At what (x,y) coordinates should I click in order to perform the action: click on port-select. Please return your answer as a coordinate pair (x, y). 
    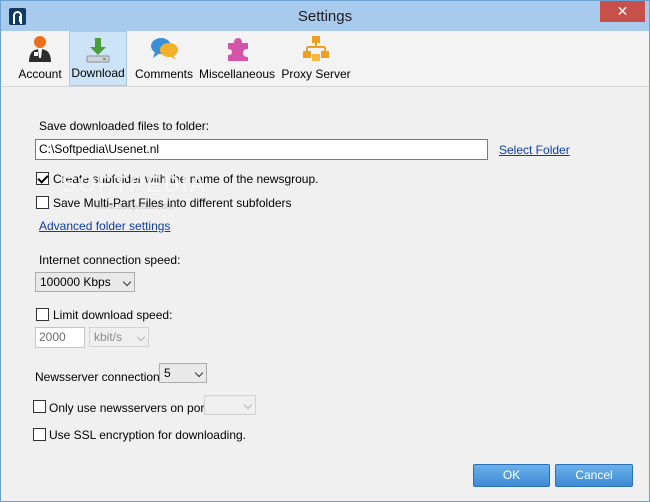
    Looking at the image, I should click on (230, 405).